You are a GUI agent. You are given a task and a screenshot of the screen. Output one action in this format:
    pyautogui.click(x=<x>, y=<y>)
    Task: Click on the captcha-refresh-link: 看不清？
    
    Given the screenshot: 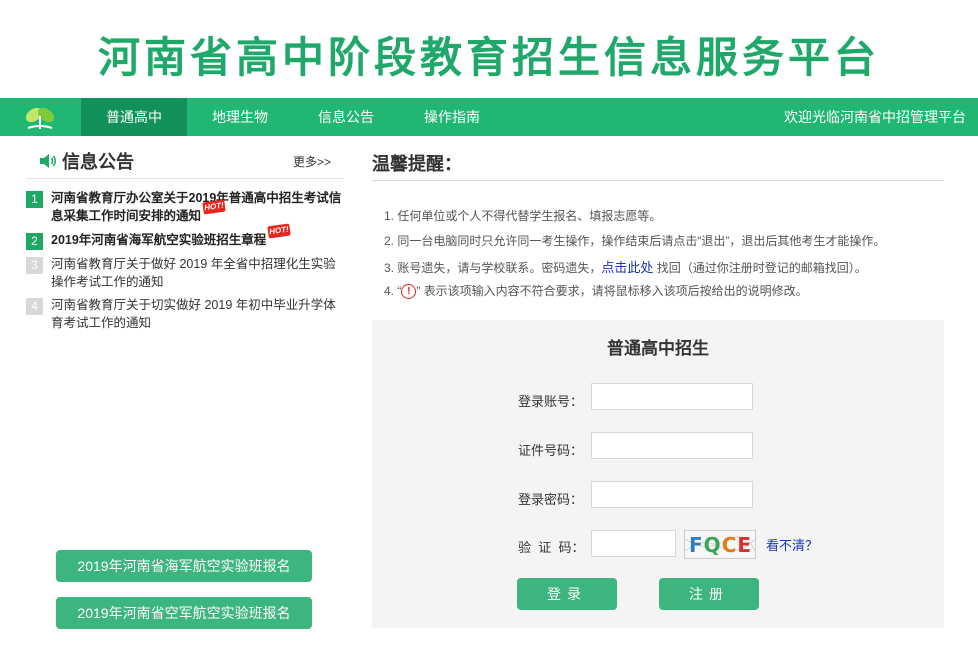 What is the action you would take?
    pyautogui.click(x=792, y=544)
    